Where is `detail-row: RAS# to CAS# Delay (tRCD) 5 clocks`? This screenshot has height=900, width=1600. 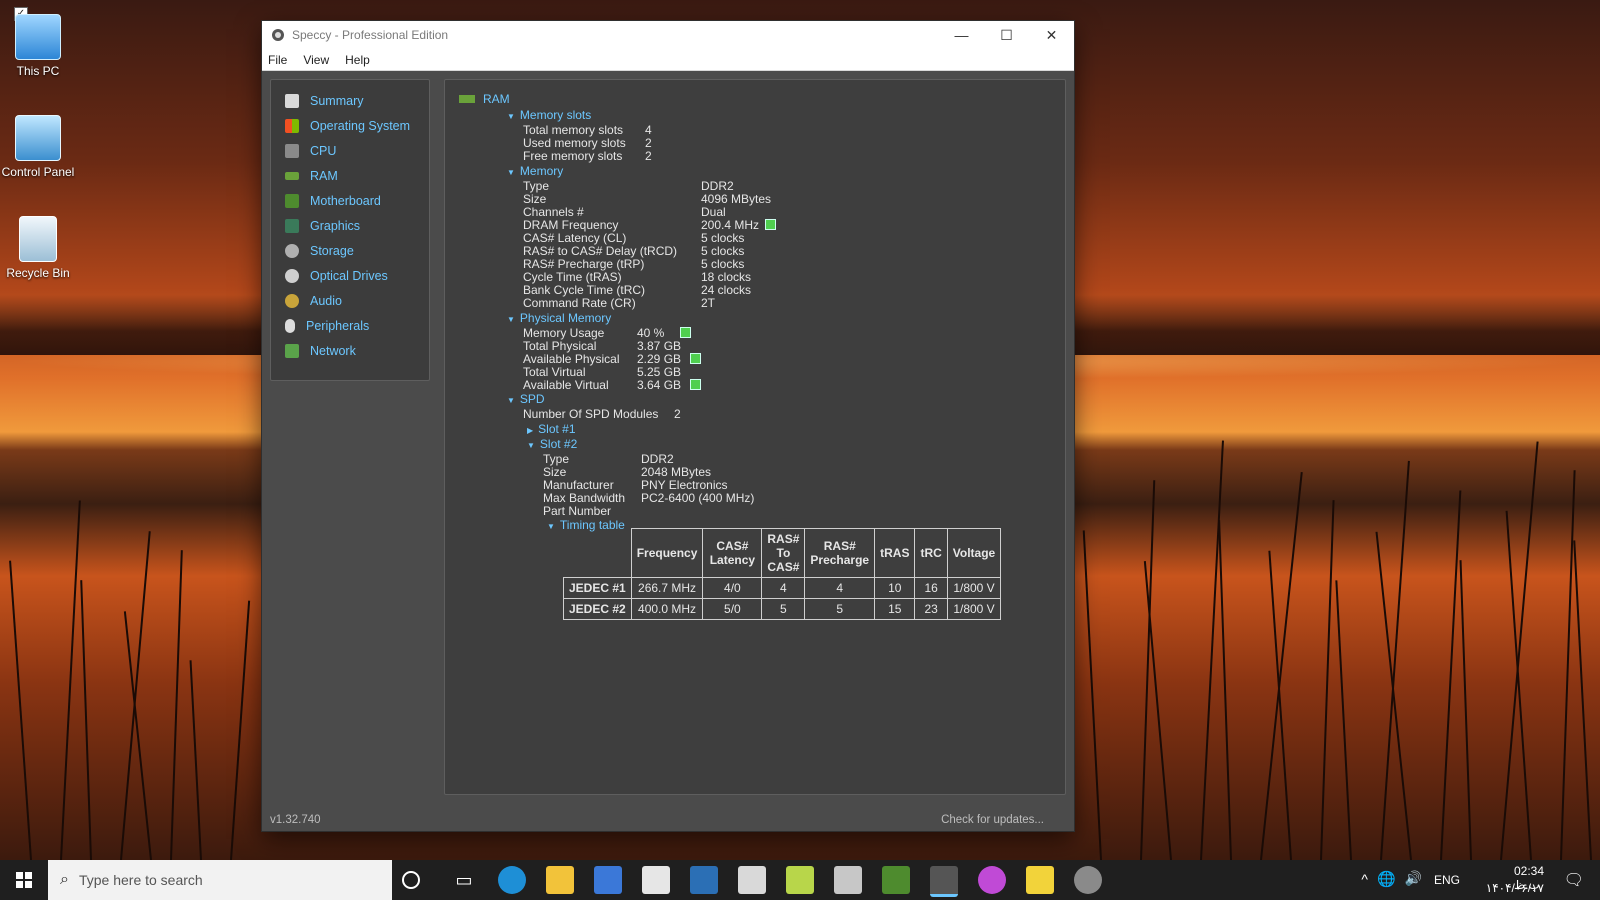
detail-row: RAS# to CAS# Delay (tRCD) 5 clocks is located at coordinates (634, 251).